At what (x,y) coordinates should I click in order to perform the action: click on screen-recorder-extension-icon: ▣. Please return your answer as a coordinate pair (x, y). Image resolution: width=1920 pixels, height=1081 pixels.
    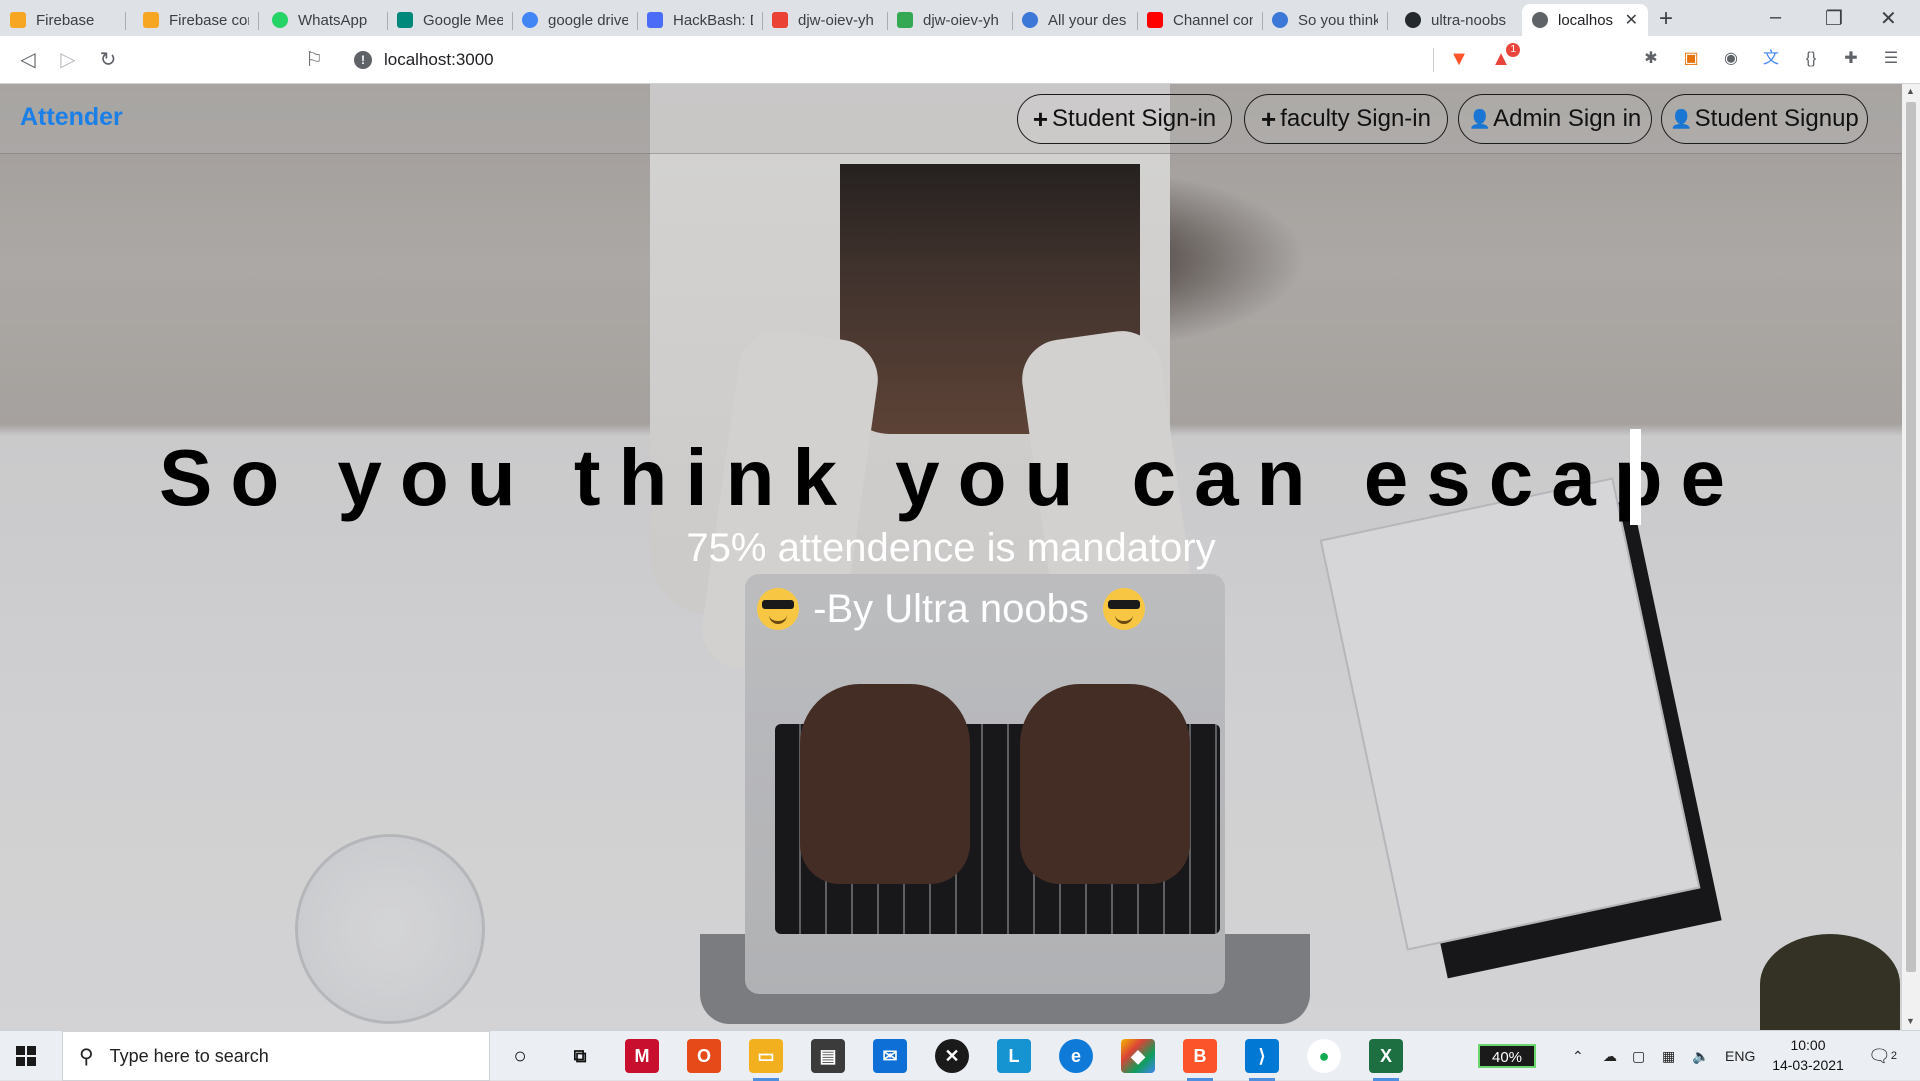
    Looking at the image, I should click on (1691, 59).